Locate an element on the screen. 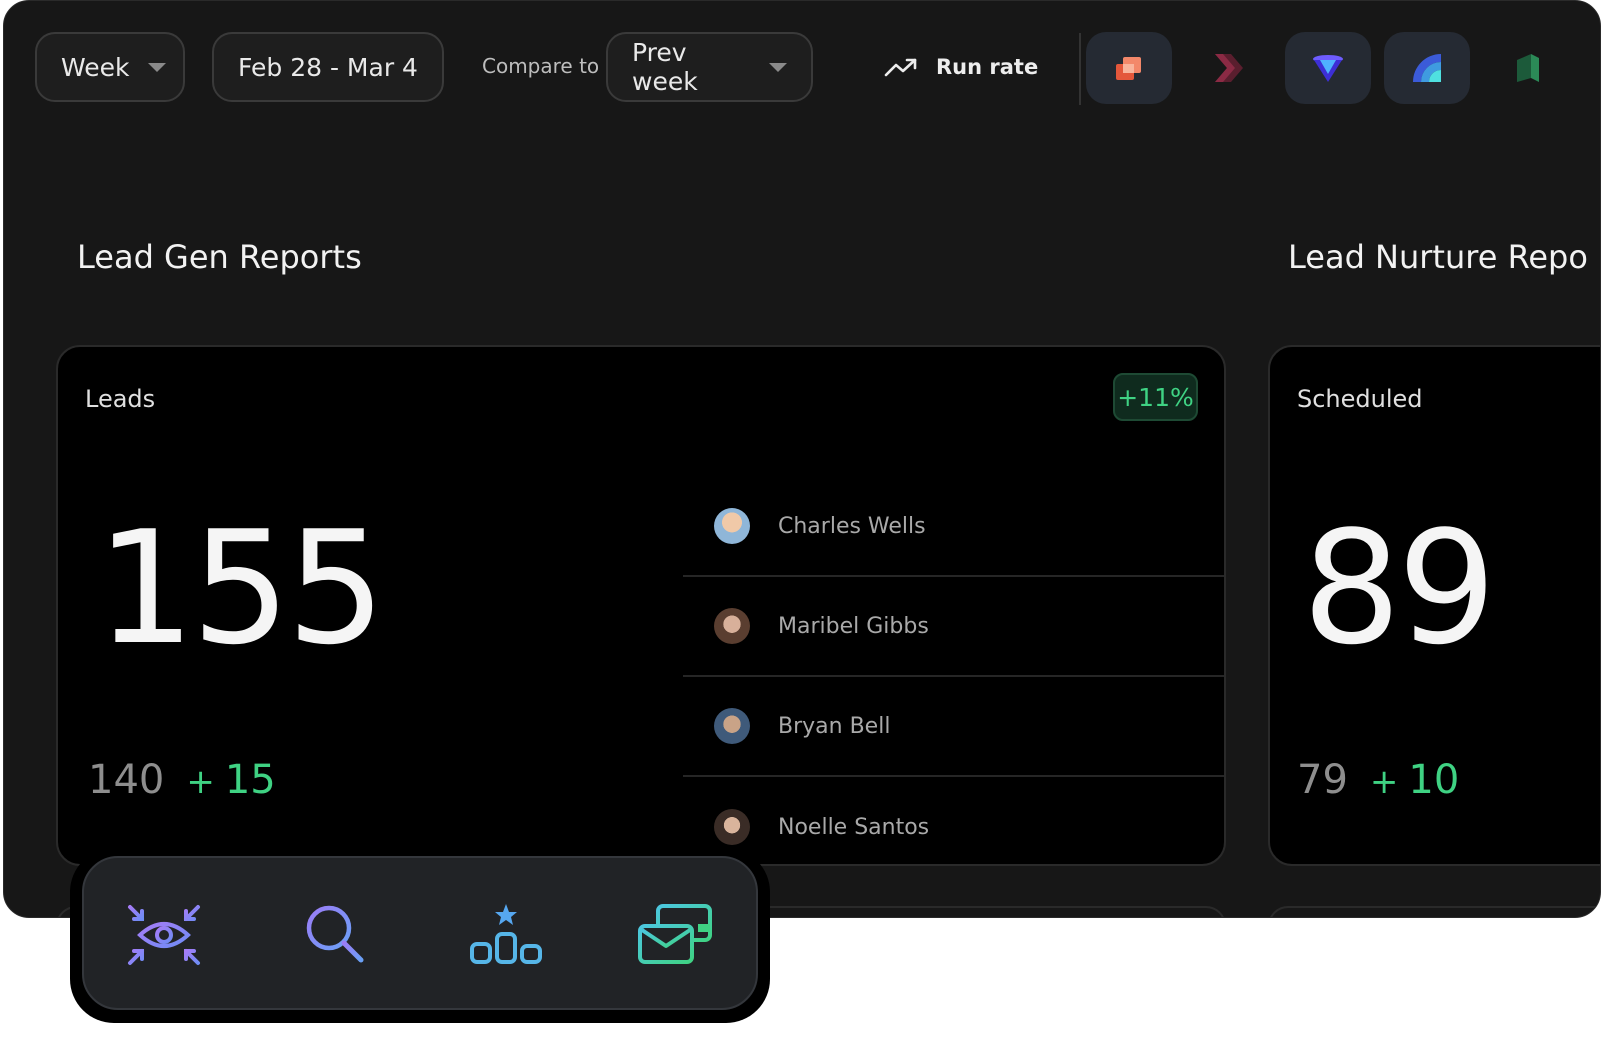  list-item: Charles Wells is located at coordinates (953, 527).